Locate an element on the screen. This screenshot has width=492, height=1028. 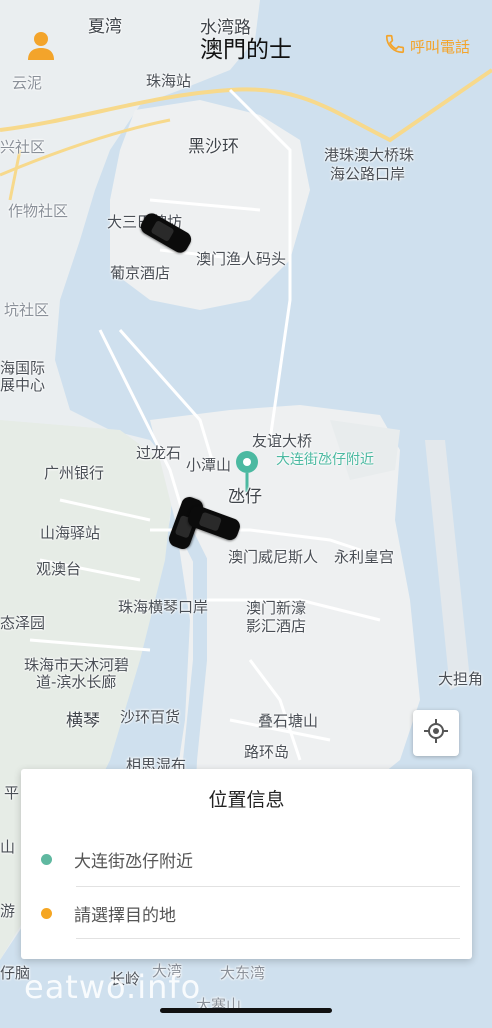
watermark: eatwo.info is located at coordinates (113, 987).